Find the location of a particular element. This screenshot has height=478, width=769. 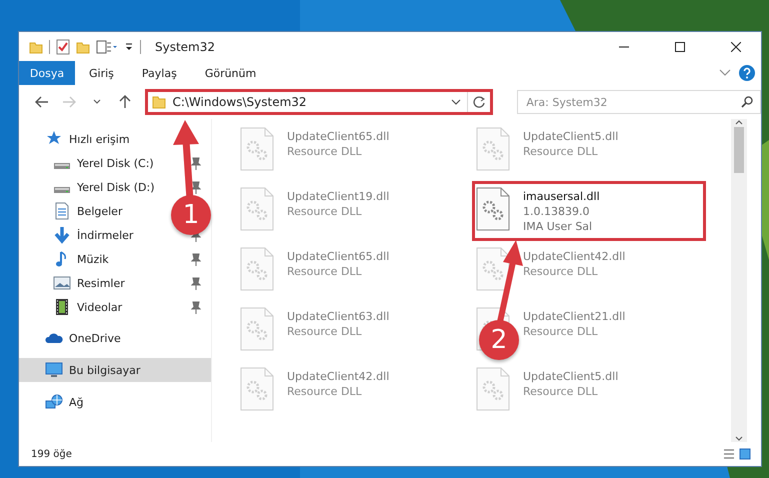

dropdown-icon is located at coordinates (129, 46).